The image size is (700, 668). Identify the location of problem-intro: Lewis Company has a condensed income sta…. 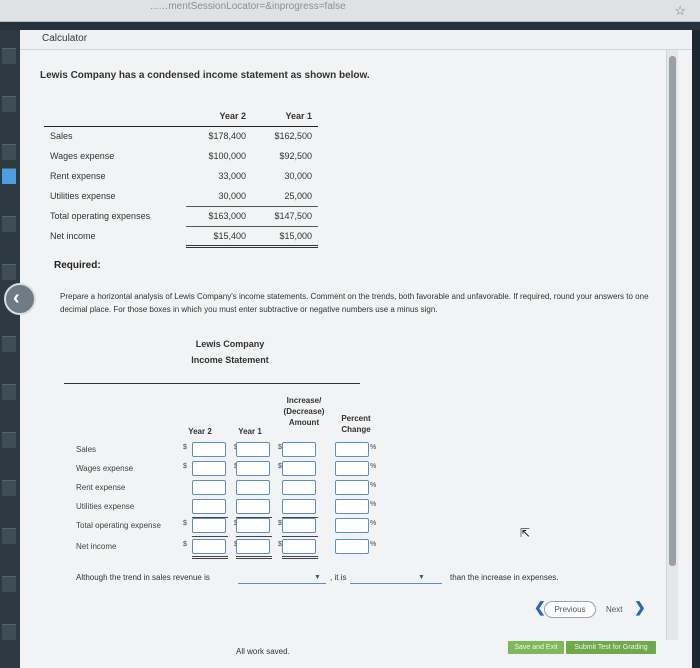
(205, 75).